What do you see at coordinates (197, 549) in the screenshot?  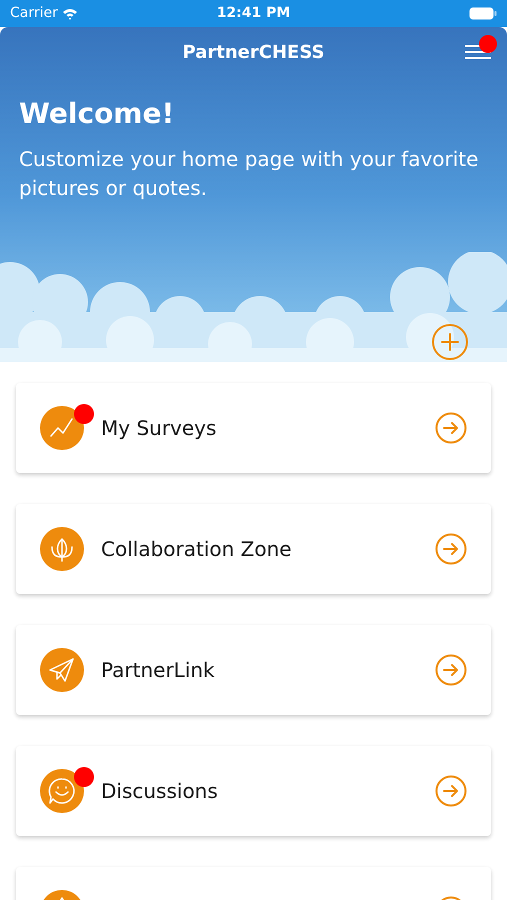 I see `card-label: Collaboration Zone` at bounding box center [197, 549].